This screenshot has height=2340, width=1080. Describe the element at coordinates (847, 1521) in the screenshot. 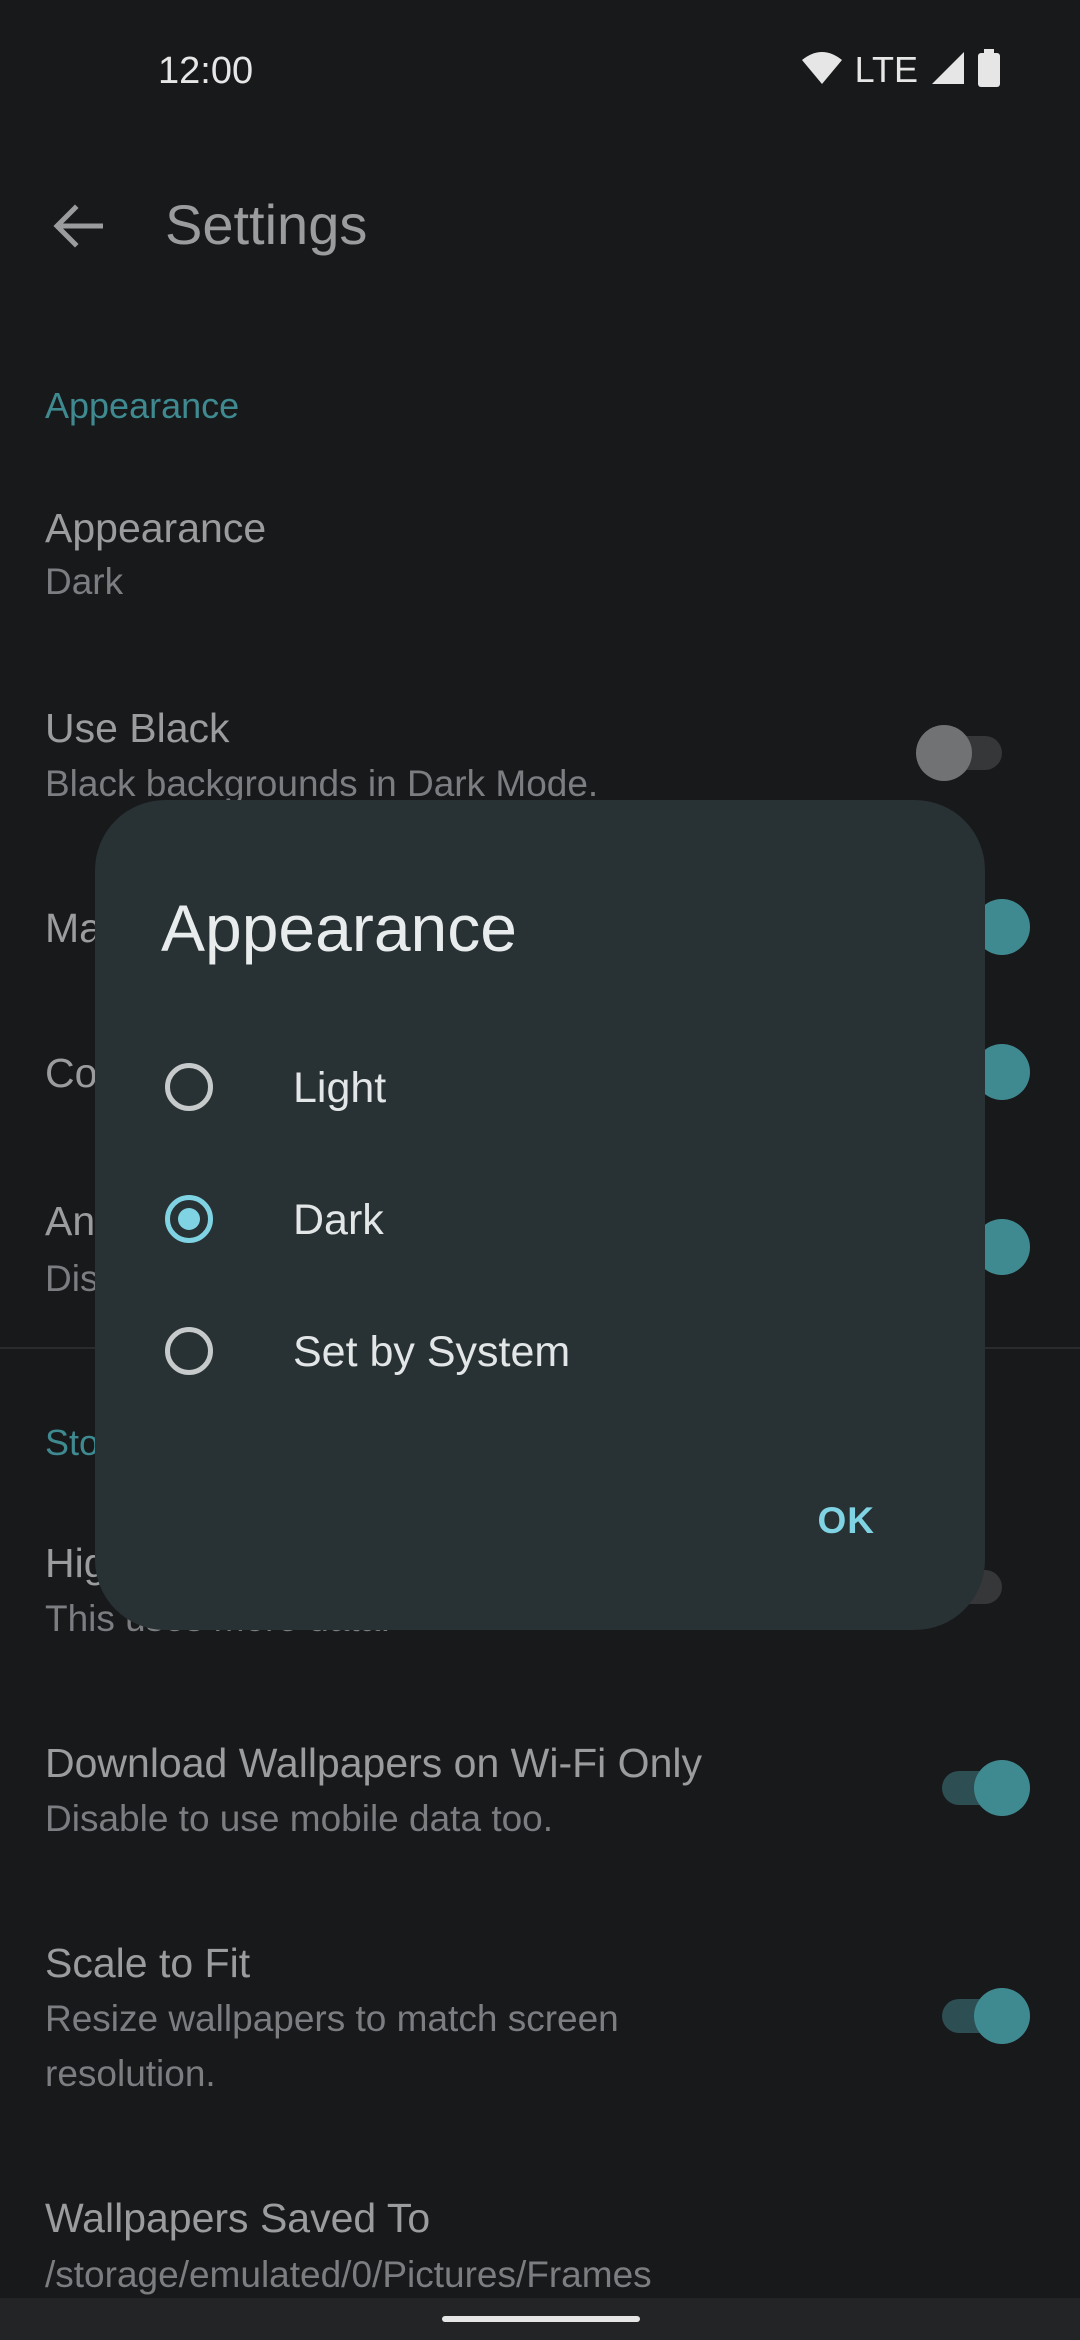

I see `ok-button: OK` at that location.